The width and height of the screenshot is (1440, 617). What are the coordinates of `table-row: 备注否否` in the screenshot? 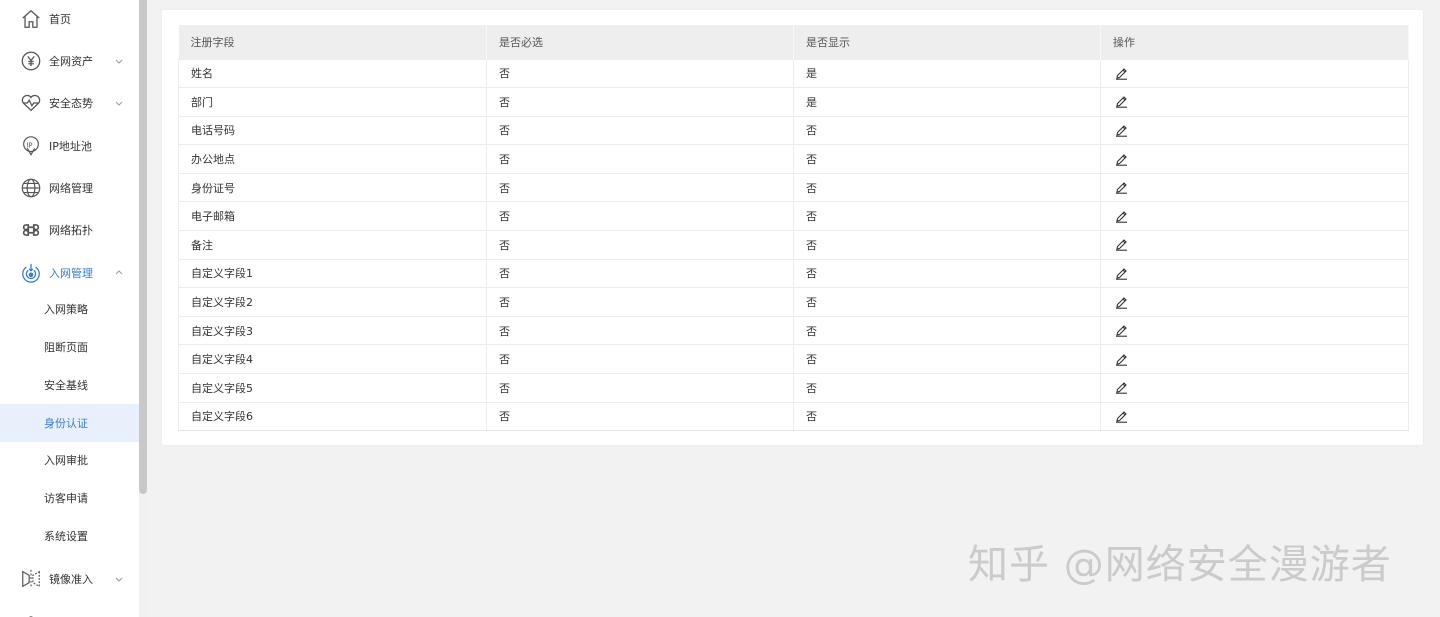 It's located at (793, 245).